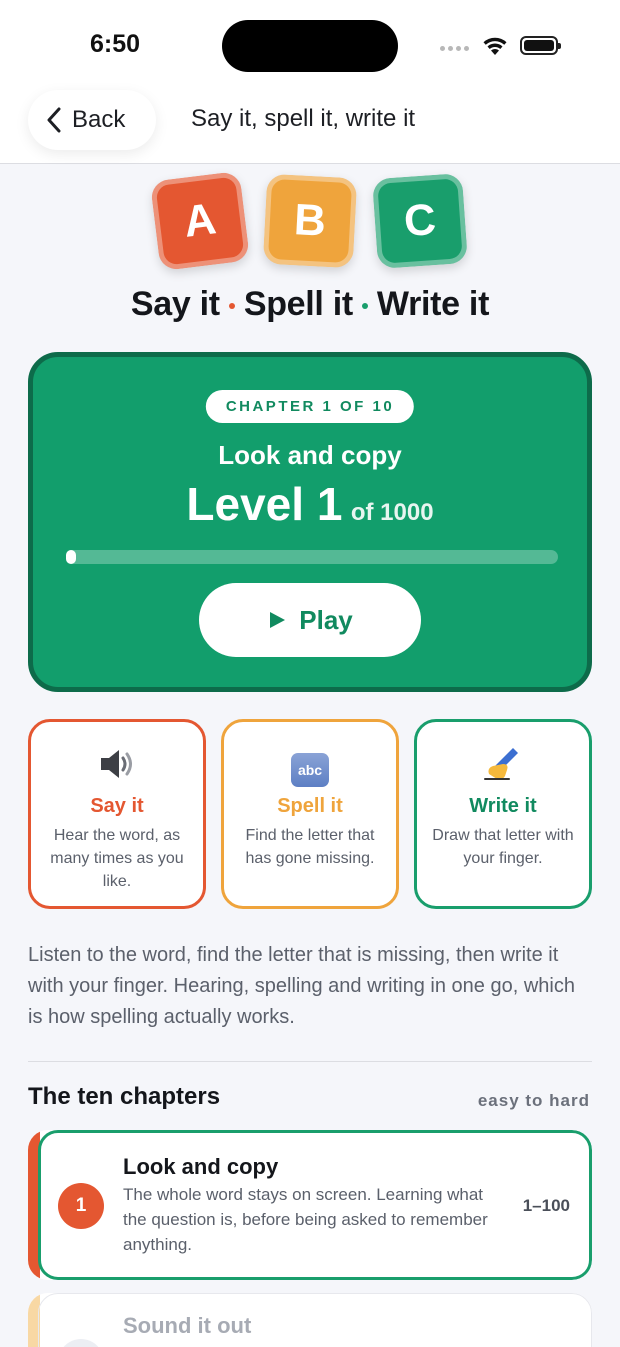  Describe the element at coordinates (71, 557) in the screenshot. I see `level-progress-fill` at that location.